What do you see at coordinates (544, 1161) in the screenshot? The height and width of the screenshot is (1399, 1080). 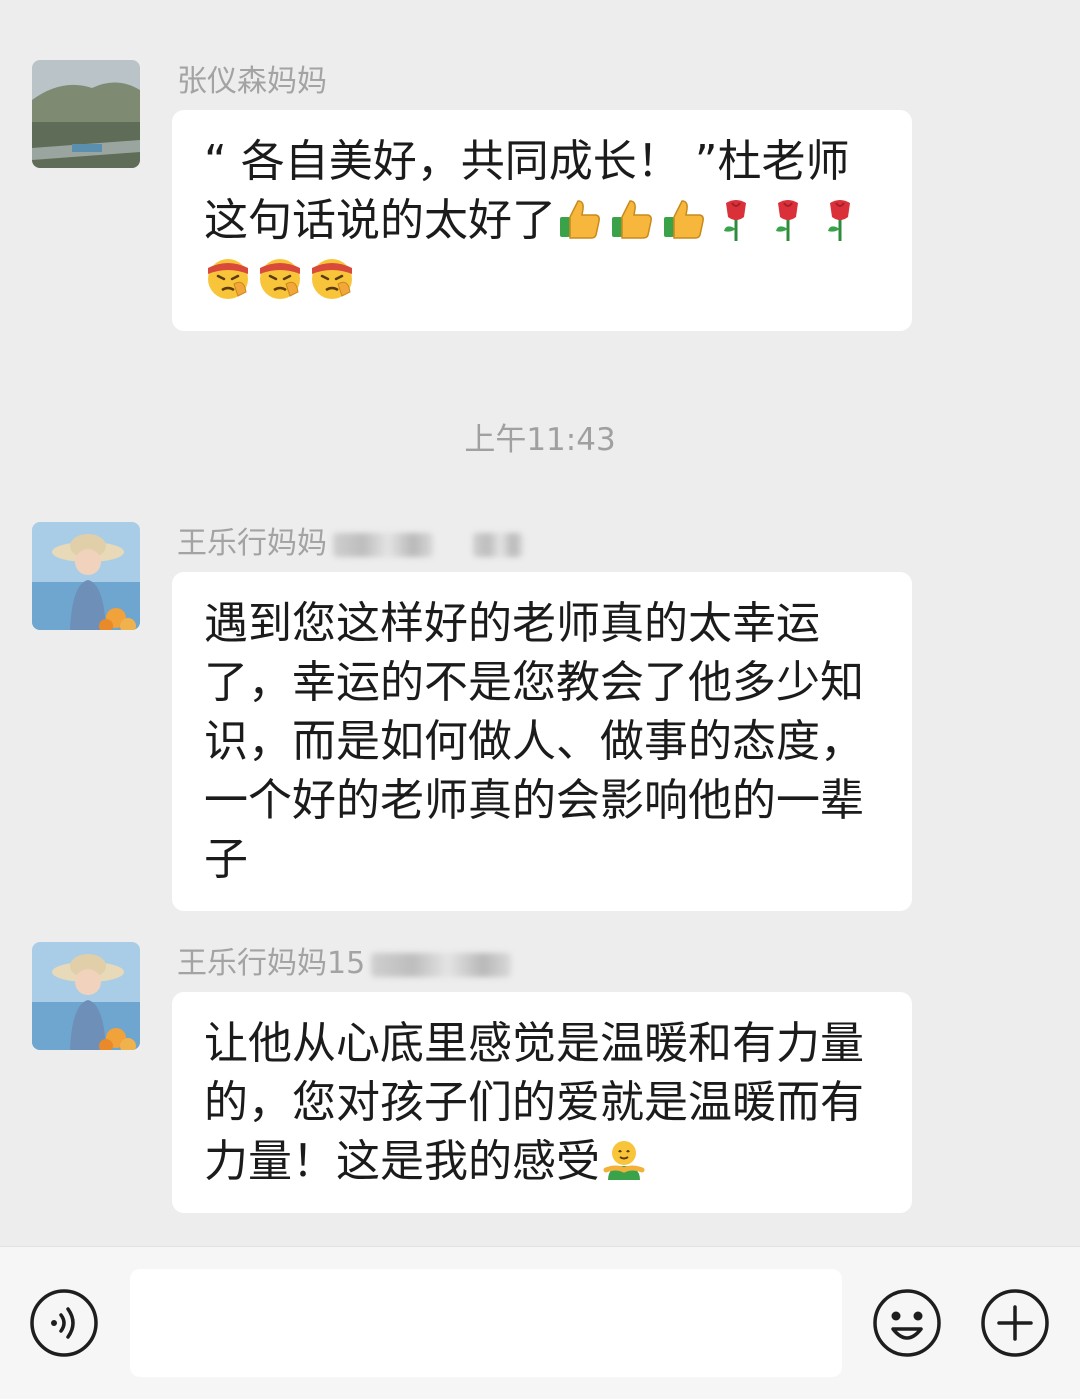 I see `message-line: 力量！这是我的感受` at bounding box center [544, 1161].